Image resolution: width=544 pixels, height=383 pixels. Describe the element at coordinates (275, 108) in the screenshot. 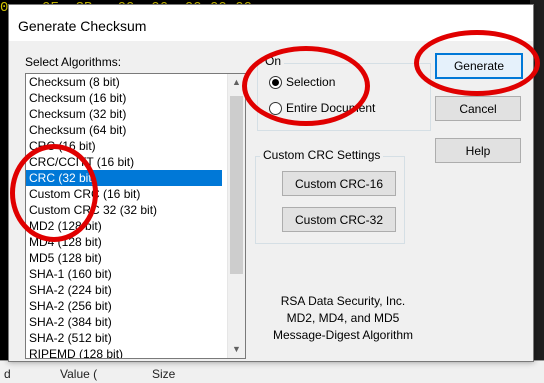

I see `radio-entire-document-indicator` at that location.